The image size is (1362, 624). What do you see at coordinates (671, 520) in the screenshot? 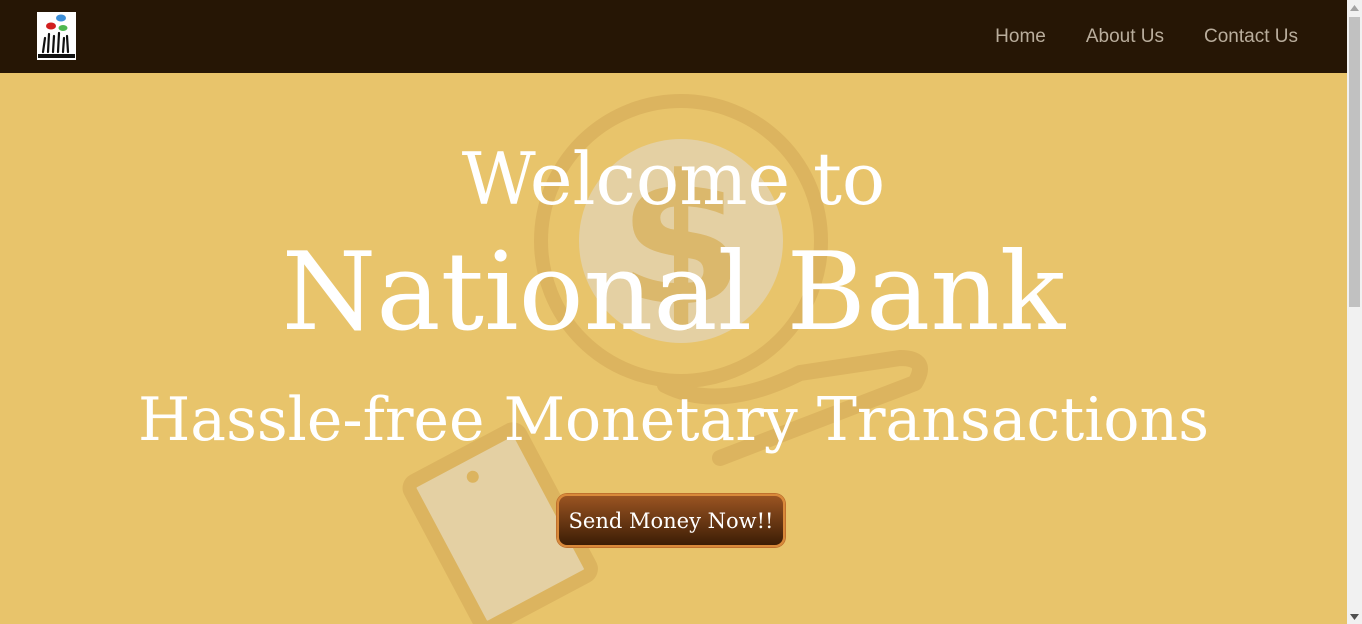
I see `send-money-button: Send Money Now!!` at bounding box center [671, 520].